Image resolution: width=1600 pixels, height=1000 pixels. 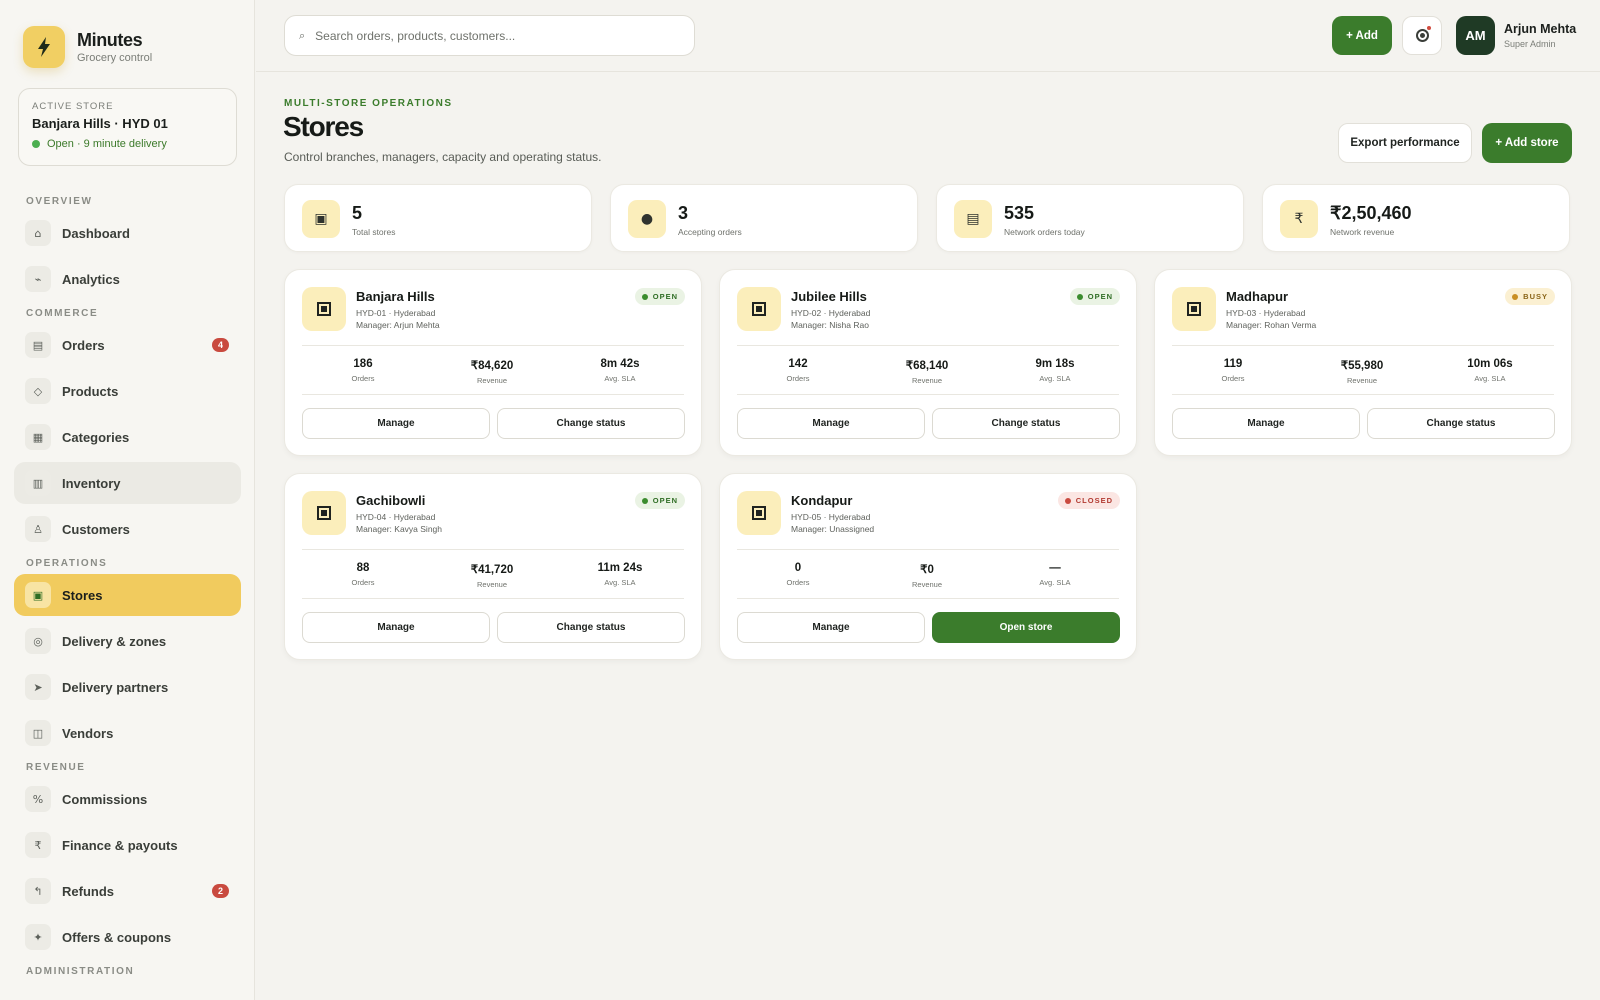 I want to click on sla-metric: 10m 06s Avg. SLA, so click(x=1490, y=370).